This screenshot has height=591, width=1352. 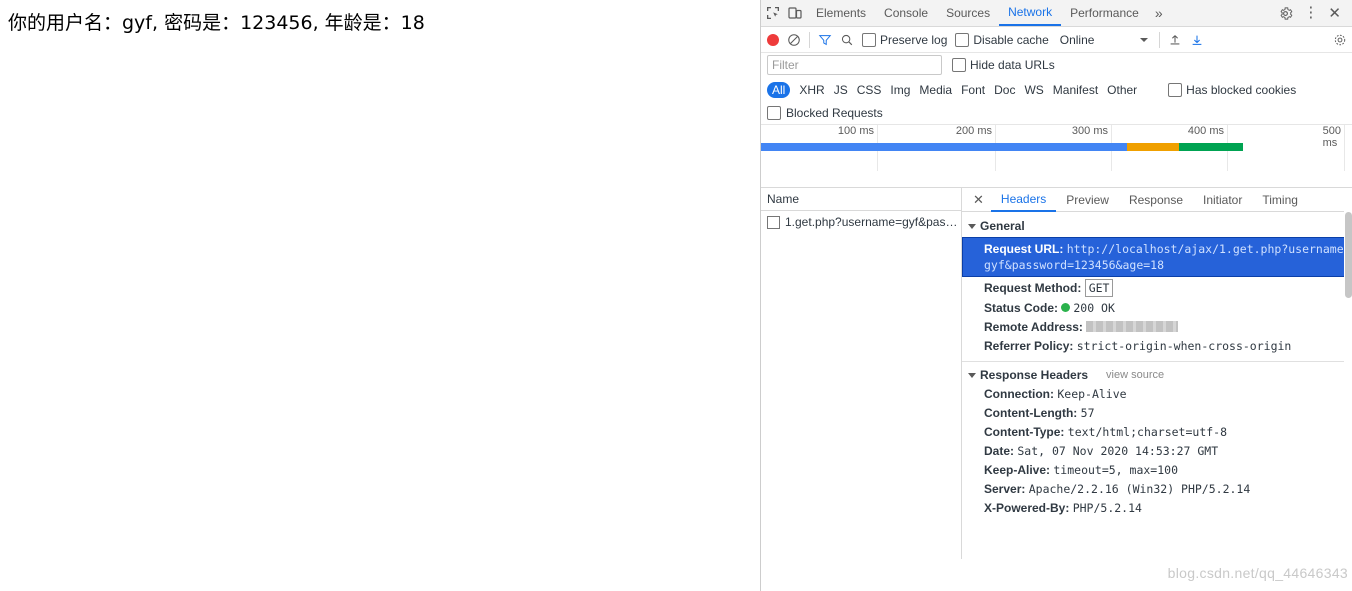 What do you see at coordinates (794, 40) in the screenshot?
I see `clear-button` at bounding box center [794, 40].